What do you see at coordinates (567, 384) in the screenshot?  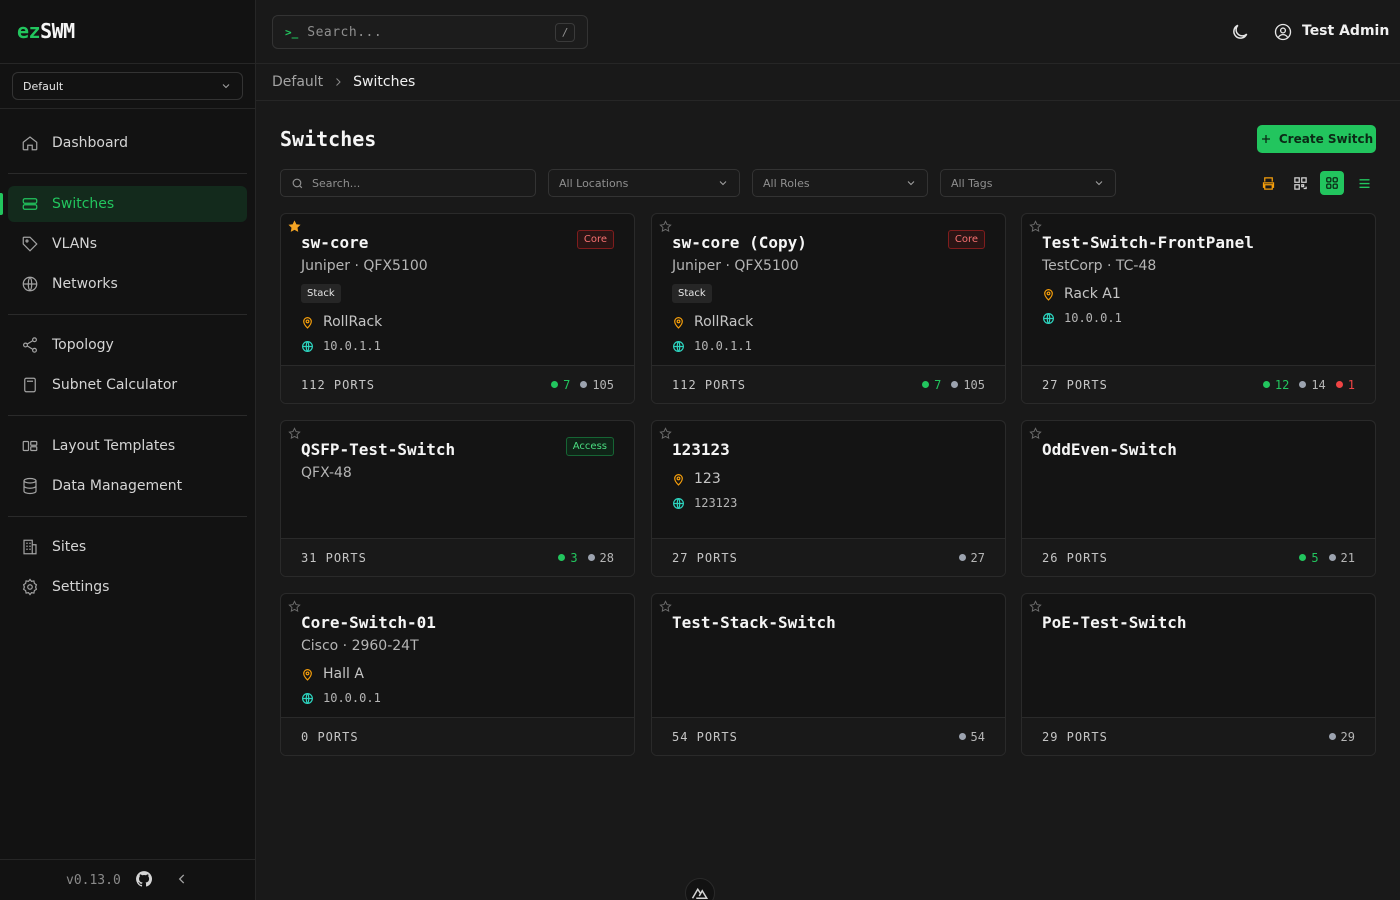 I see `ports-up-count: 7` at bounding box center [567, 384].